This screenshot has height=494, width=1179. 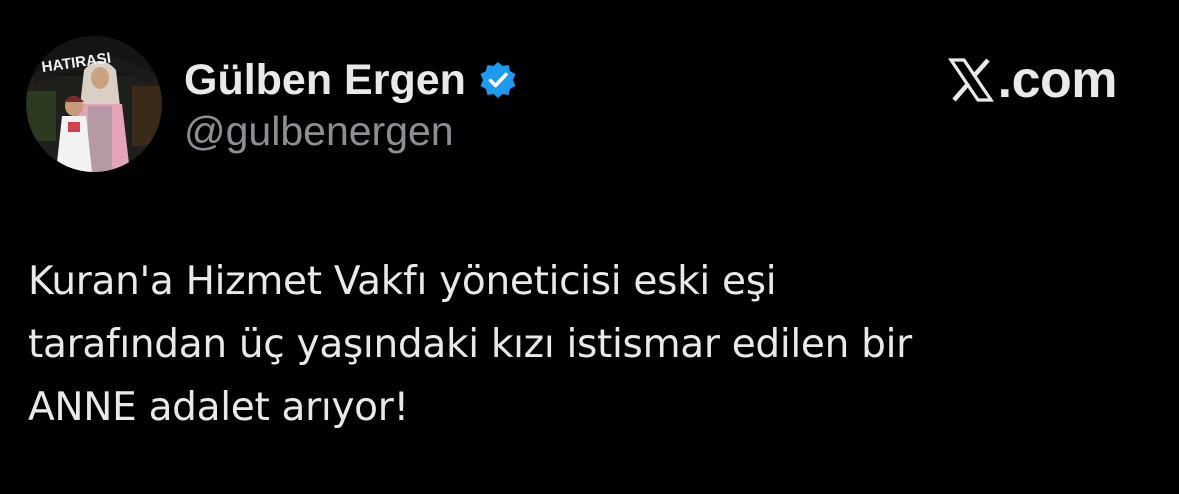 I want to click on author-name-row: Gülben Ergen, so click(x=351, y=80).